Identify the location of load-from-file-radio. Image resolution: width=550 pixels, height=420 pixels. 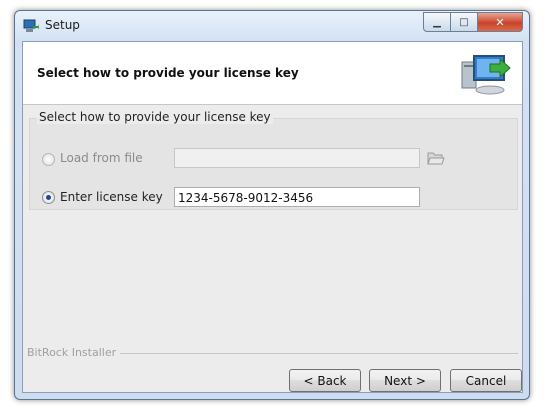
(48, 159).